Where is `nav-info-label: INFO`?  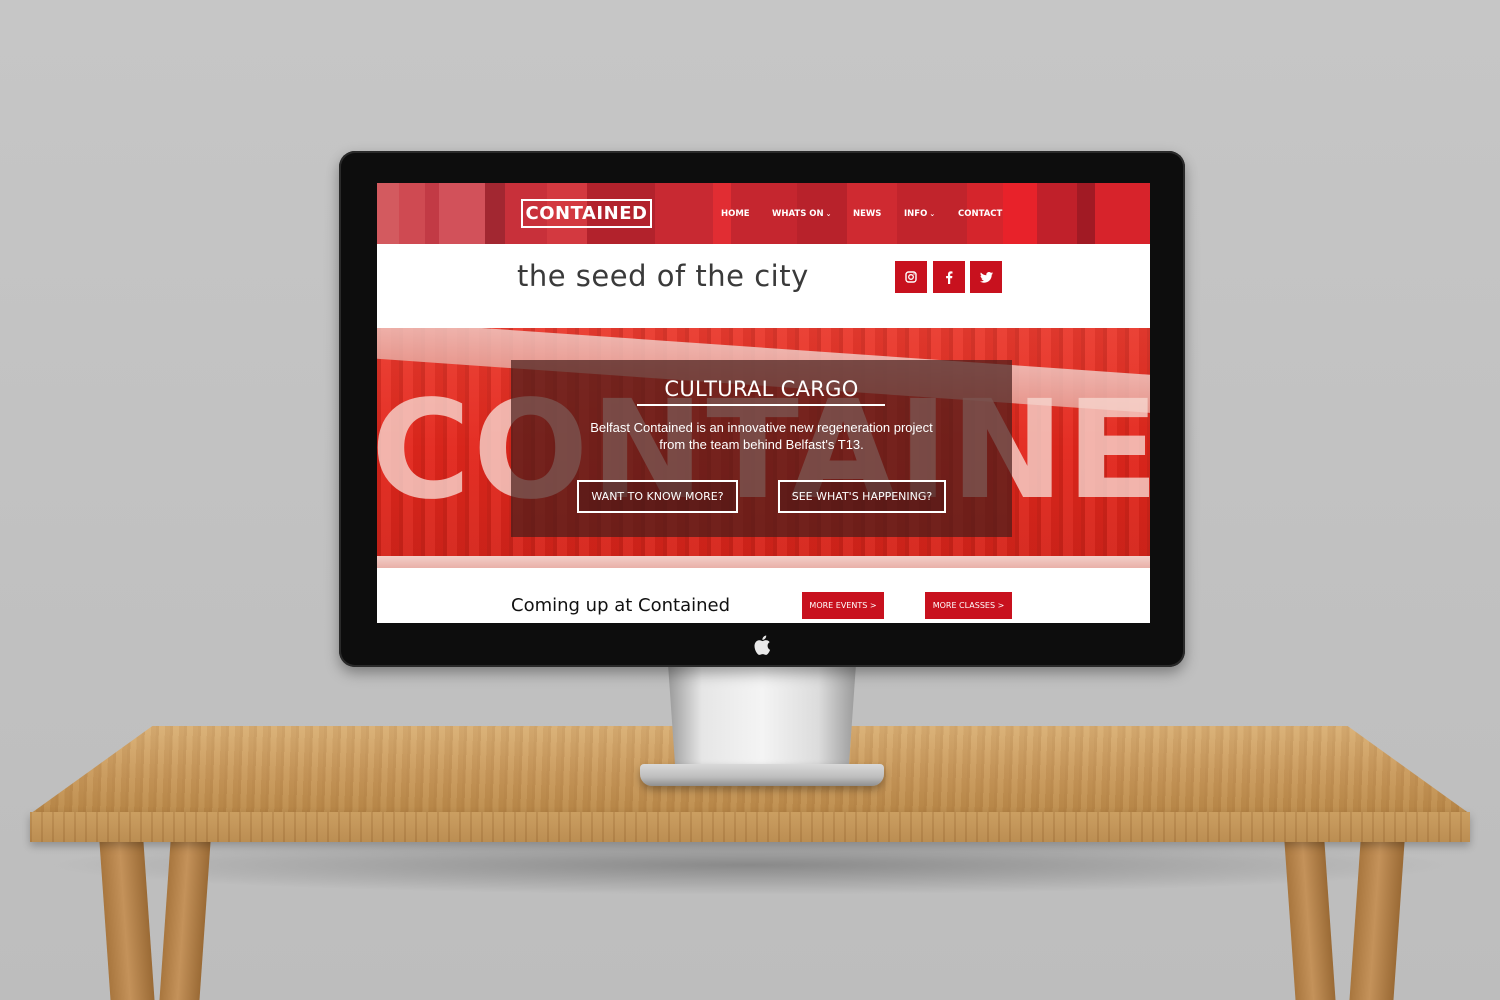 nav-info-label: INFO is located at coordinates (916, 214).